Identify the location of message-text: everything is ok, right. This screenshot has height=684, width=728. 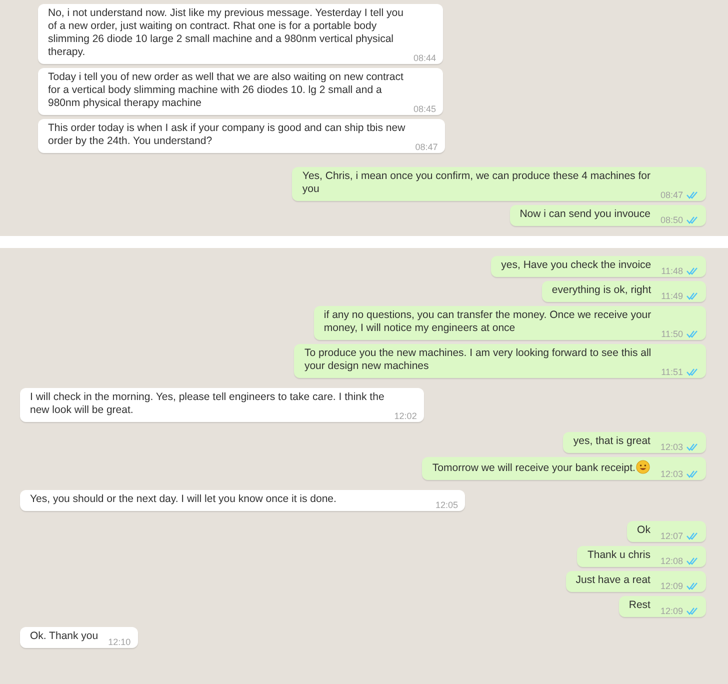
(602, 291).